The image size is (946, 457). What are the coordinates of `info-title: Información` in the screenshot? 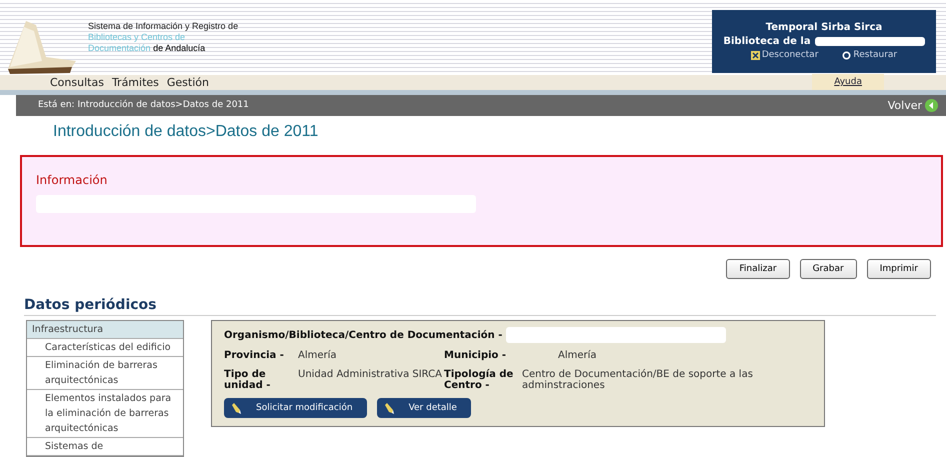 It's located at (72, 180).